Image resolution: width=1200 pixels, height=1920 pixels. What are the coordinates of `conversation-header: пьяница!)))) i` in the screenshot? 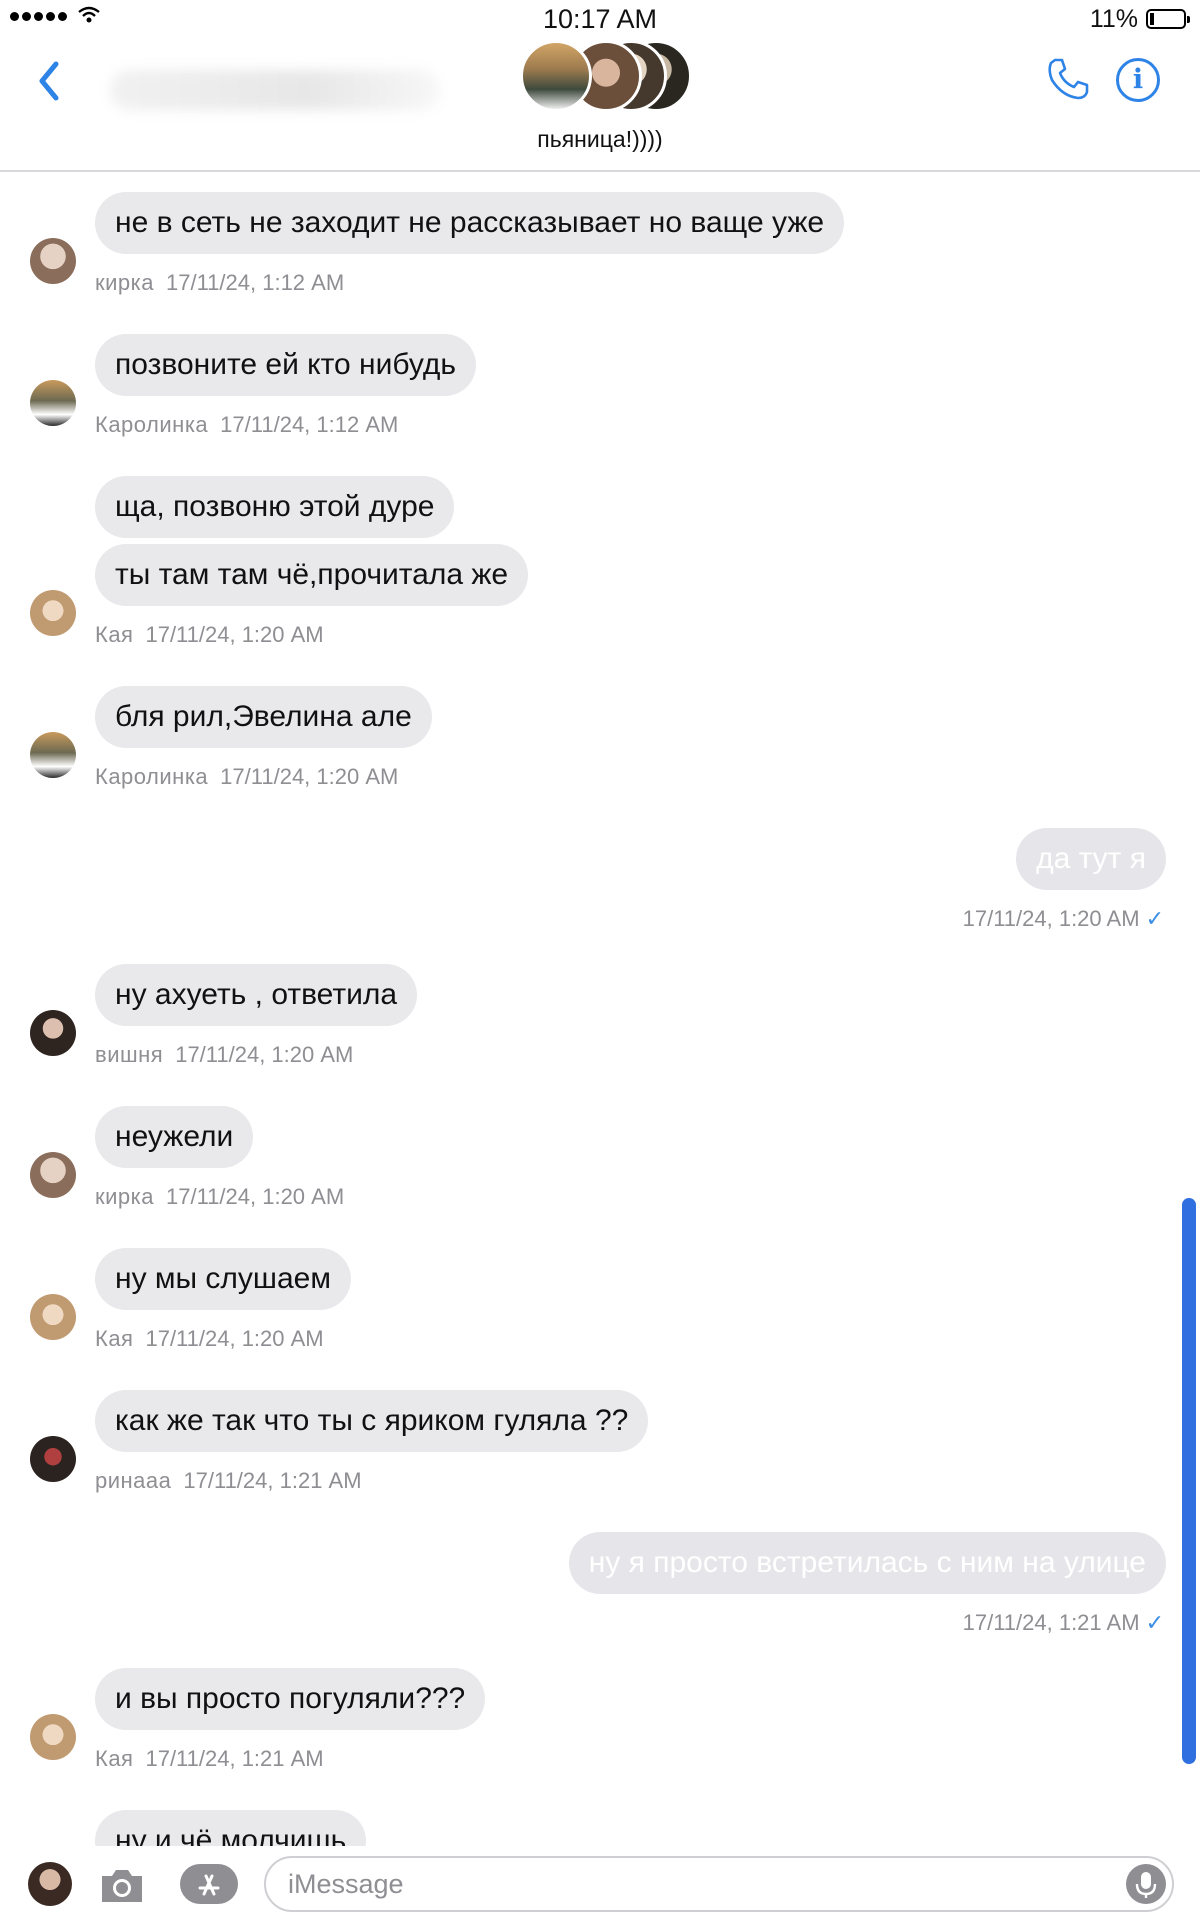 It's located at (600, 106).